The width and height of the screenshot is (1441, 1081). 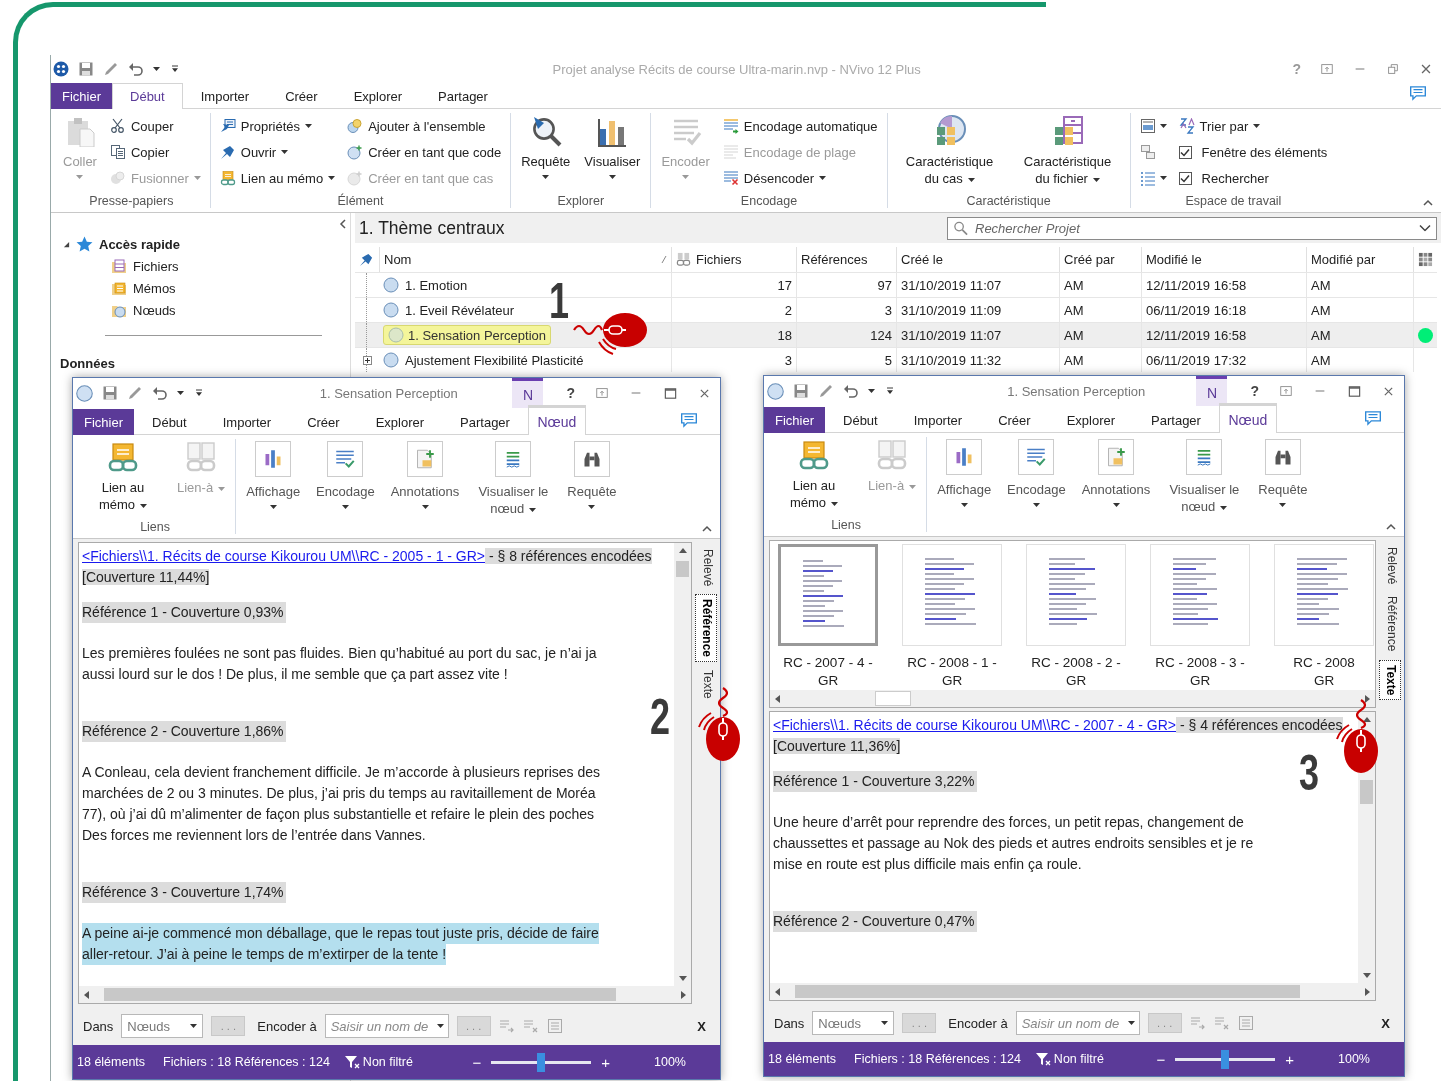 What do you see at coordinates (775, 391) in the screenshot?
I see `node-circle-icon` at bounding box center [775, 391].